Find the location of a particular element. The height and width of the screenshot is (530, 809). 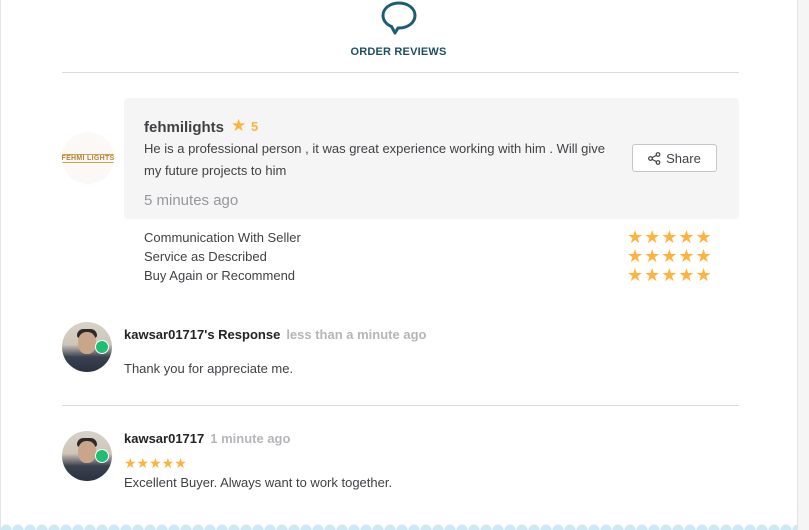

breakdown-label-communication: Communication With Seller is located at coordinates (222, 237).